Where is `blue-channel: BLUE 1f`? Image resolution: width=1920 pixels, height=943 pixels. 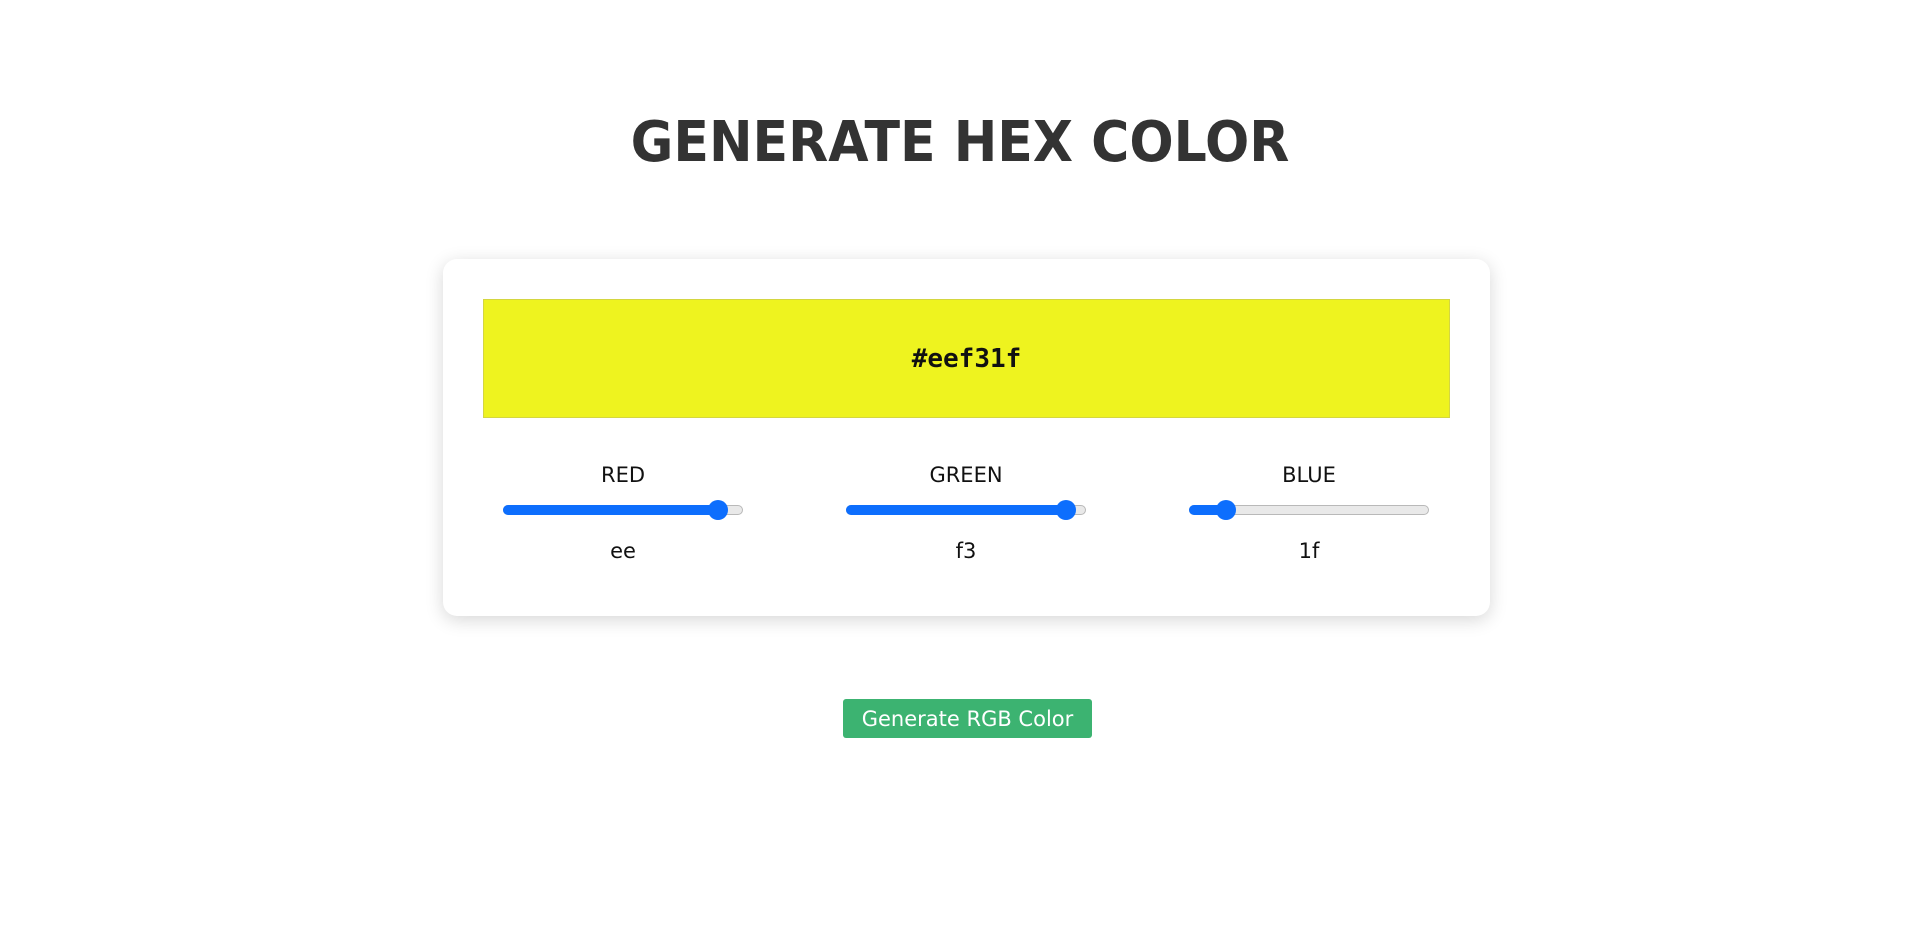 blue-channel: BLUE 1f is located at coordinates (1309, 513).